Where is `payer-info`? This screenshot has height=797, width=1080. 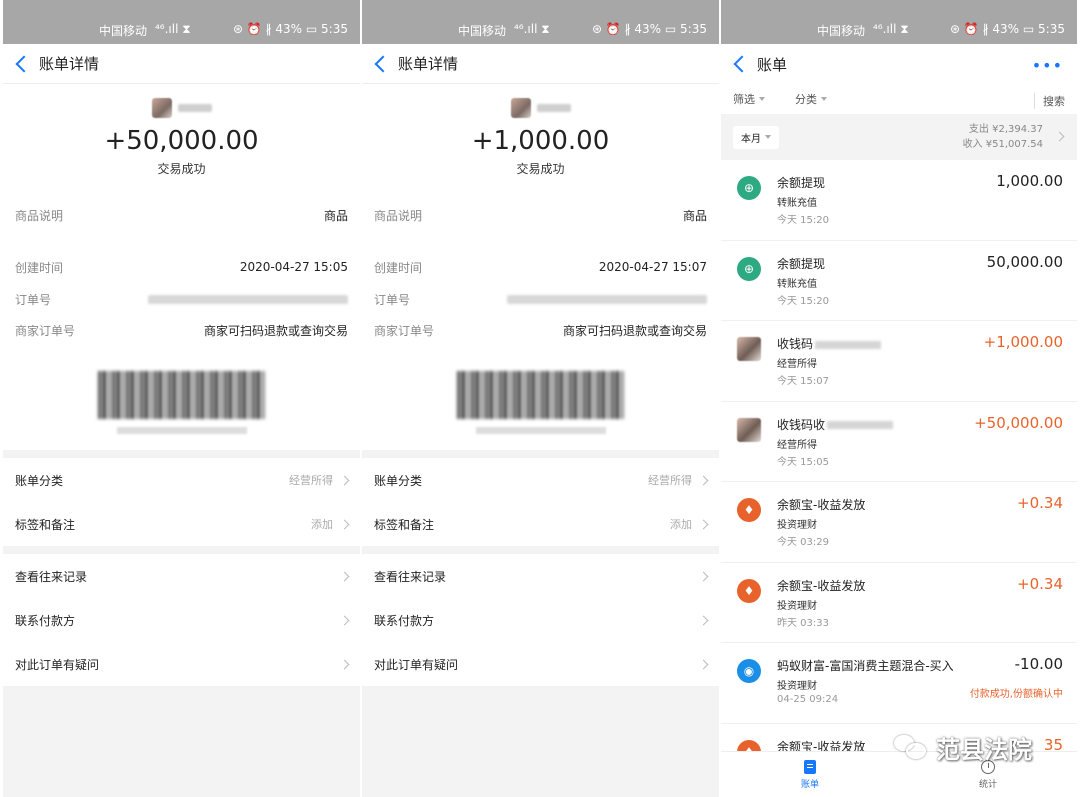 payer-info is located at coordinates (181, 104).